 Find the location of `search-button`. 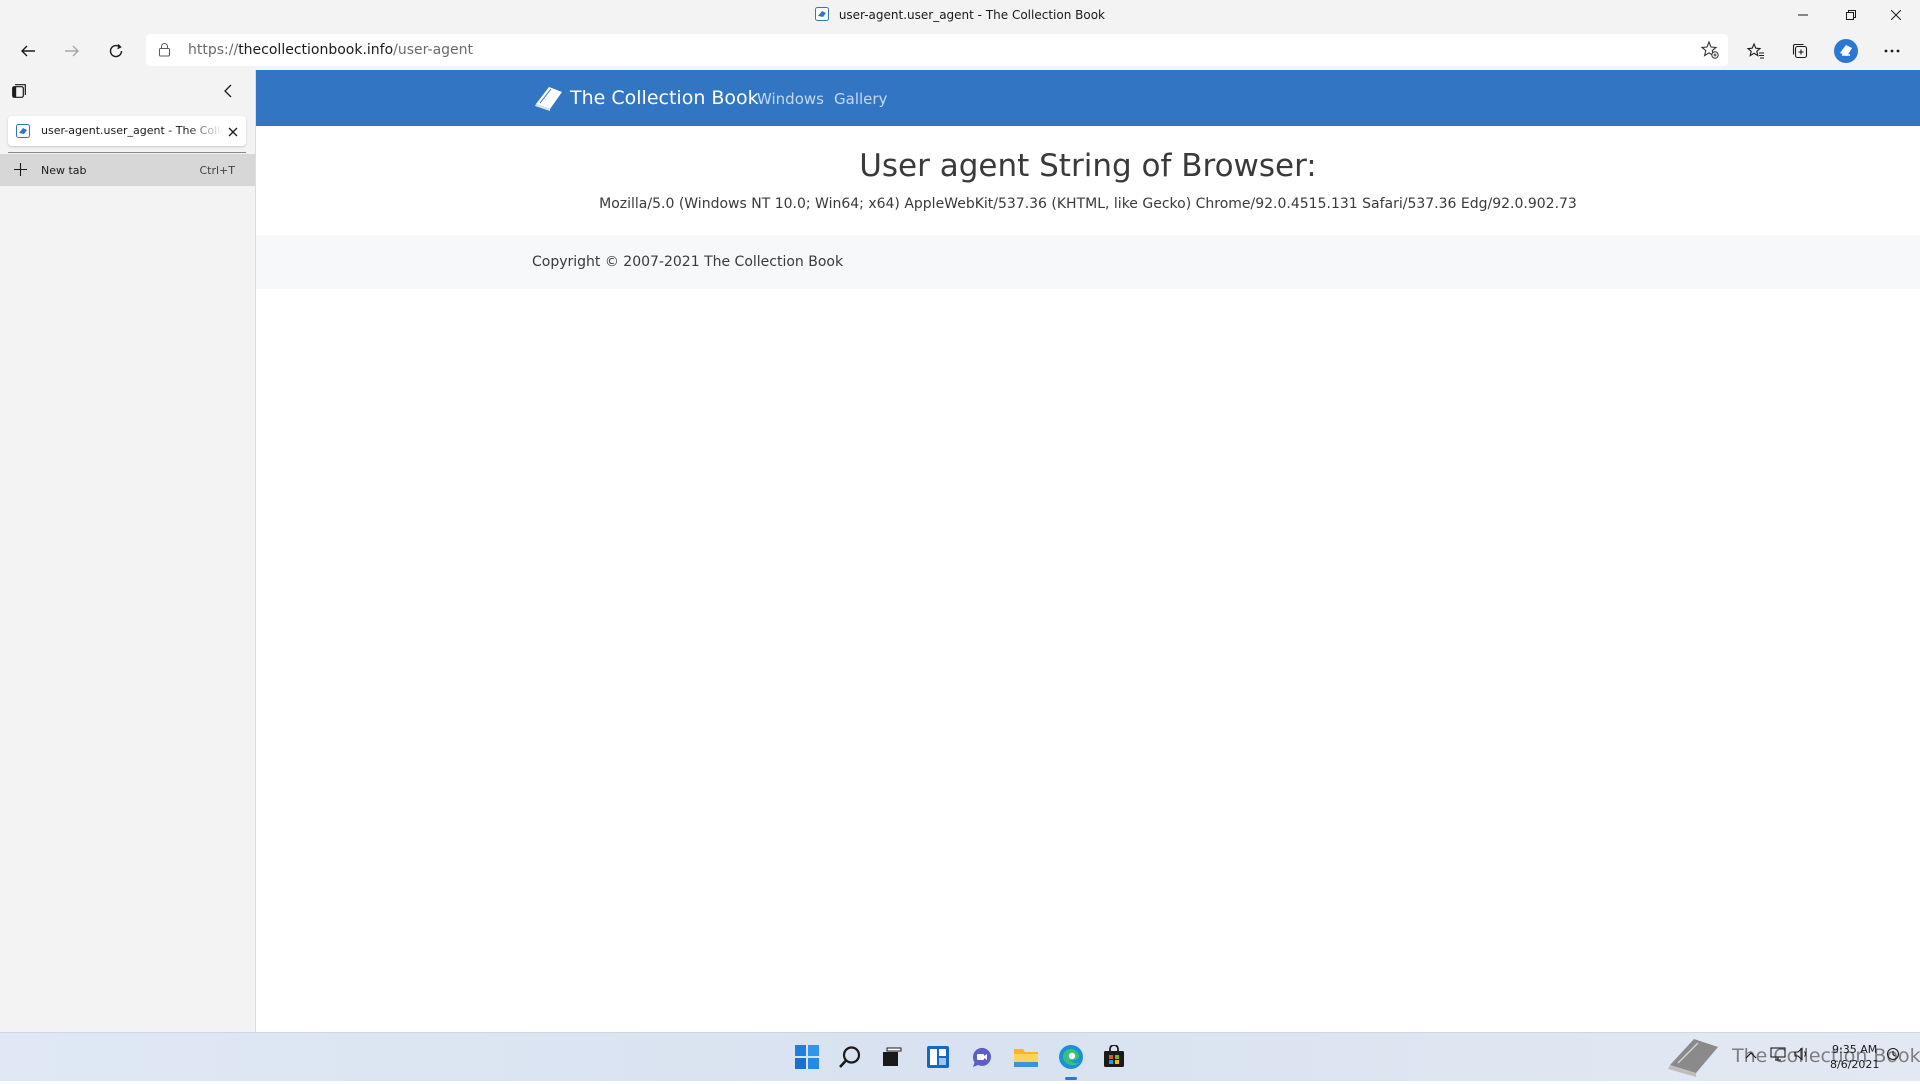

search-button is located at coordinates (850, 1057).